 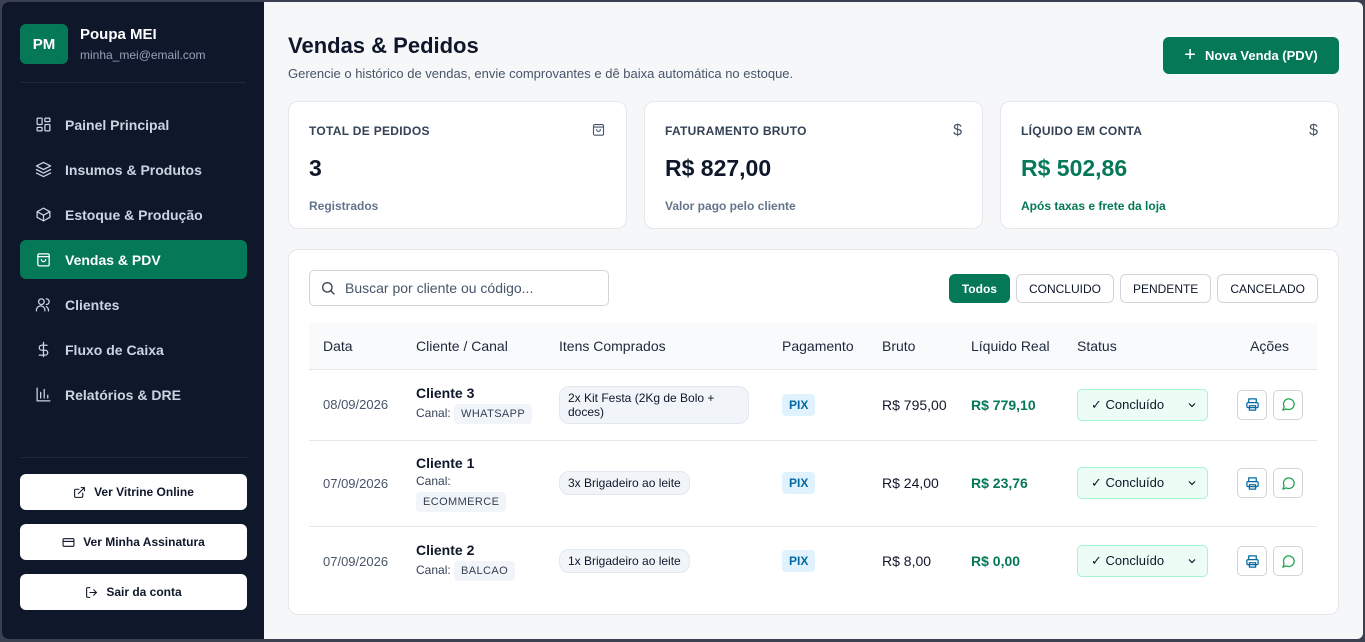 I want to click on search-box, so click(x=459, y=288).